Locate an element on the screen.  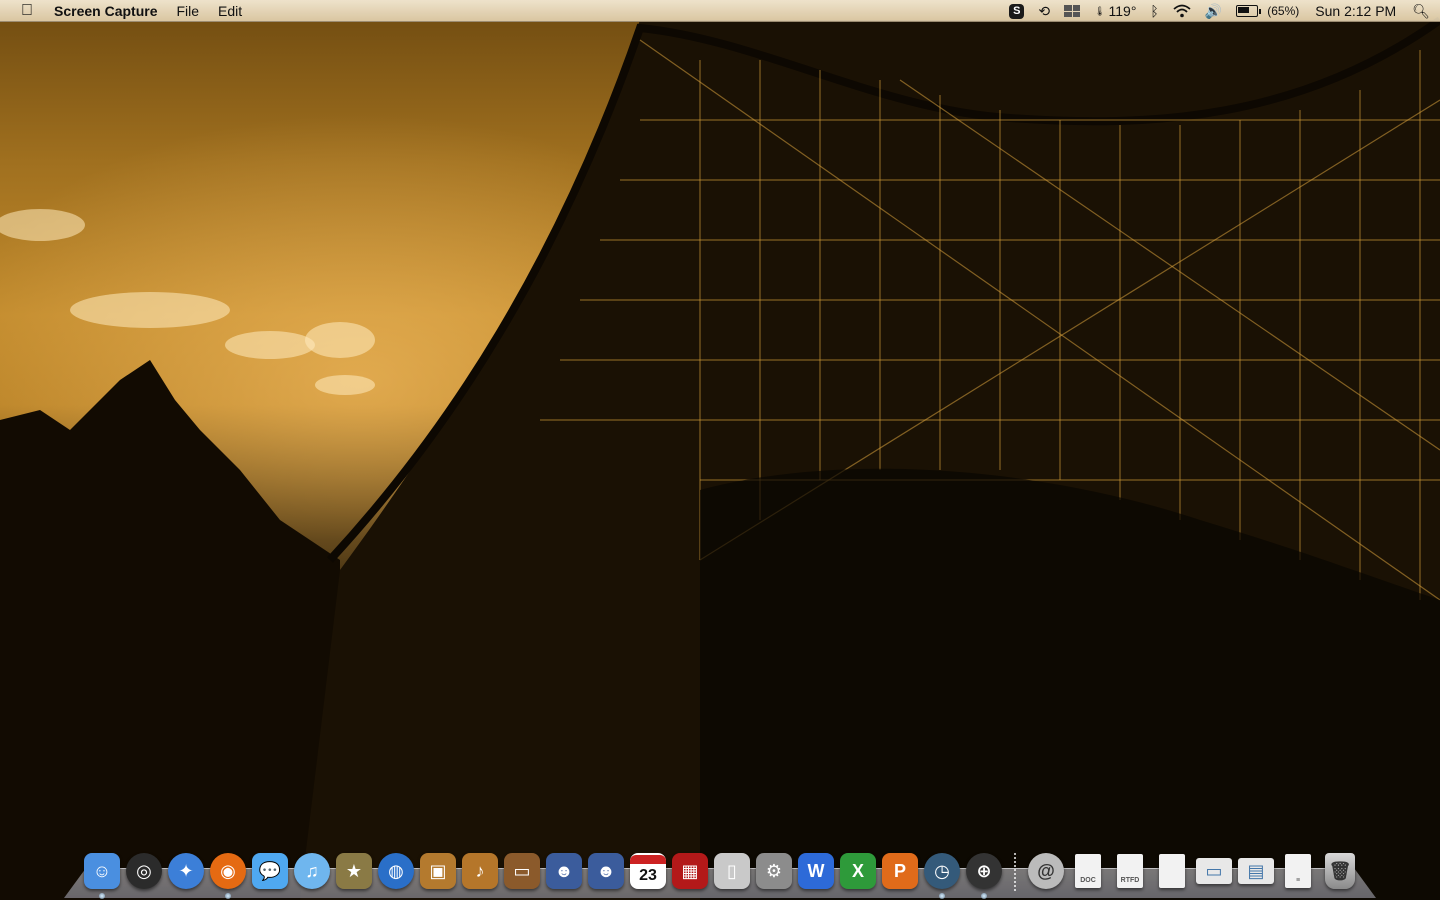
dock-mail-stack: @ is located at coordinates (1046, 871).